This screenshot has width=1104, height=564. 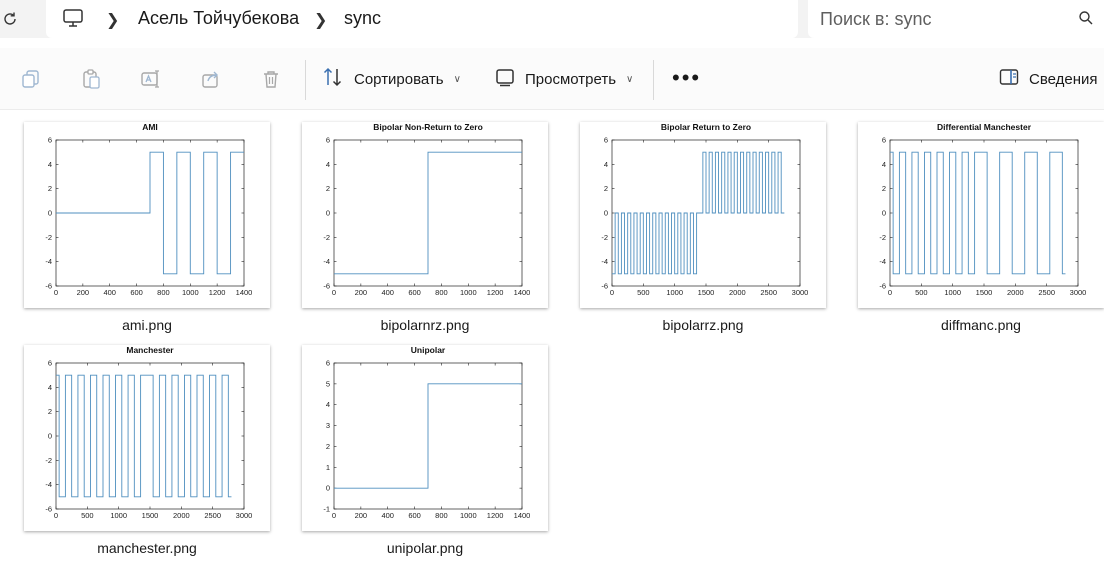 What do you see at coordinates (147, 215) in the screenshot?
I see `thumbnail-image: AMI 0 200 400 600 800 1000 1200 1400 6 4 2 0 -2 -4 -6` at bounding box center [147, 215].